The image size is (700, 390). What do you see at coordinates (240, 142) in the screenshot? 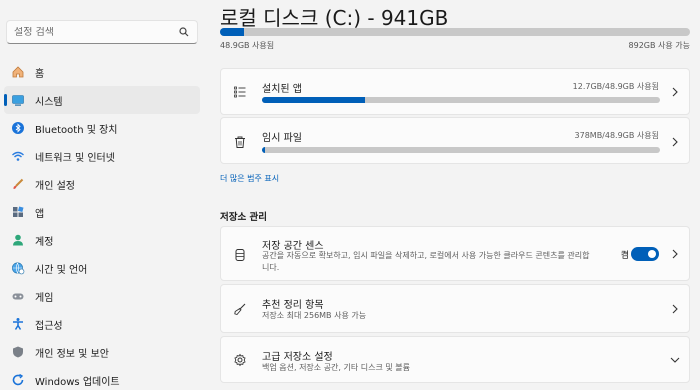
I see `trash-icon` at bounding box center [240, 142].